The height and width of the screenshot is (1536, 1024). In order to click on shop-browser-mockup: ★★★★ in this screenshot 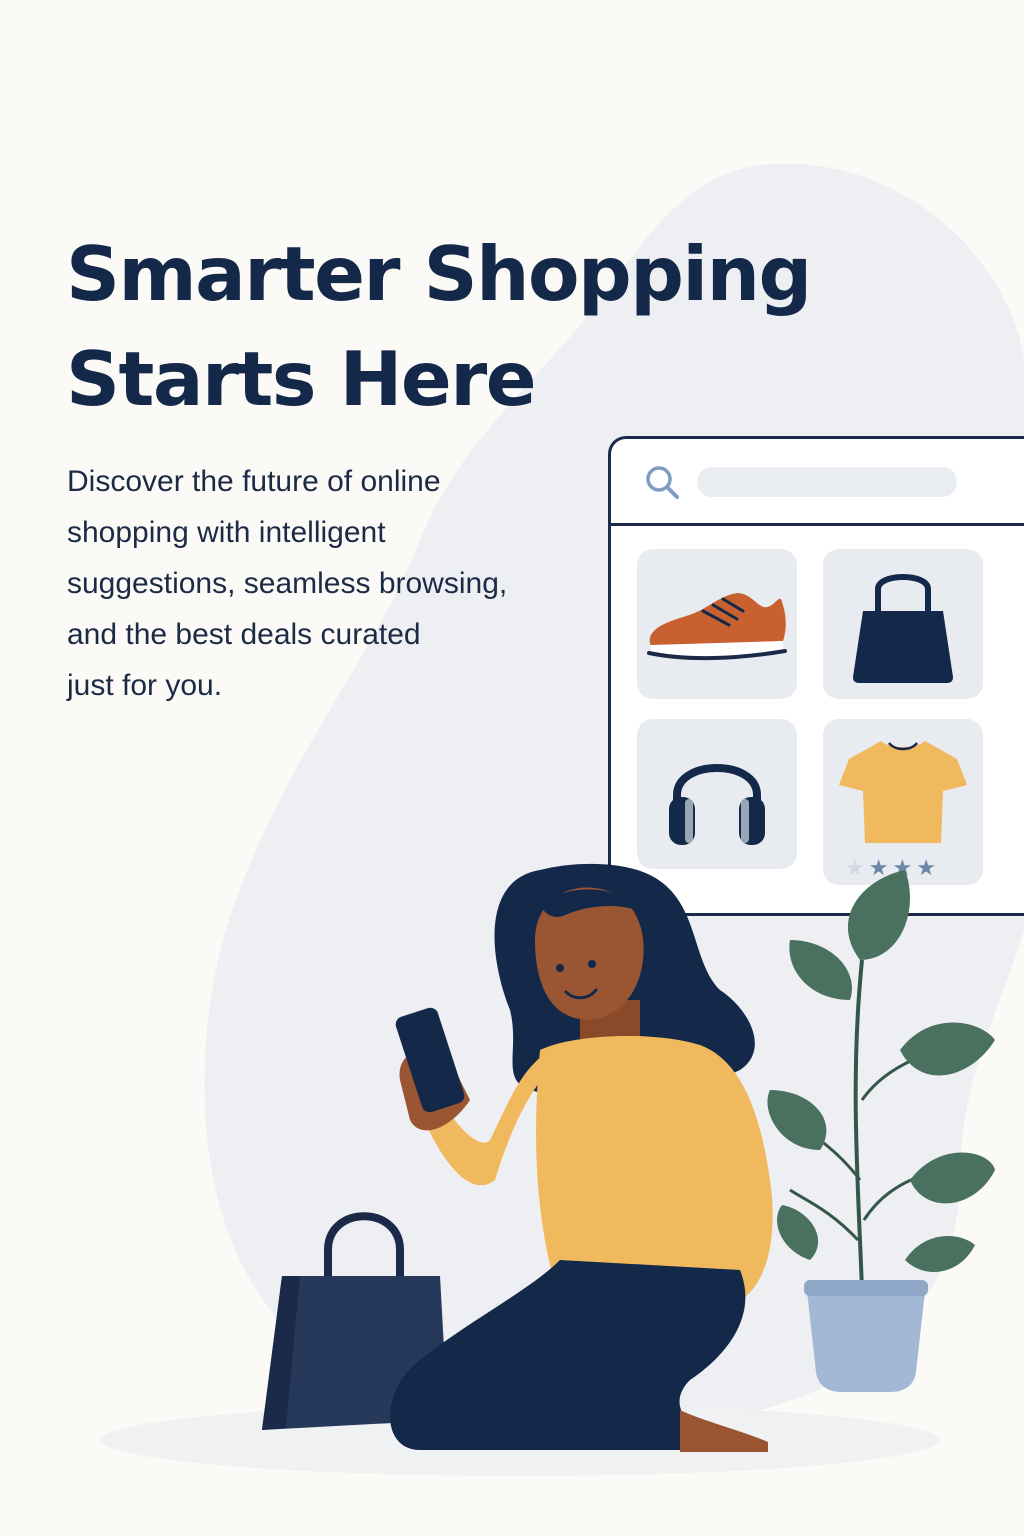, I will do `click(816, 676)`.